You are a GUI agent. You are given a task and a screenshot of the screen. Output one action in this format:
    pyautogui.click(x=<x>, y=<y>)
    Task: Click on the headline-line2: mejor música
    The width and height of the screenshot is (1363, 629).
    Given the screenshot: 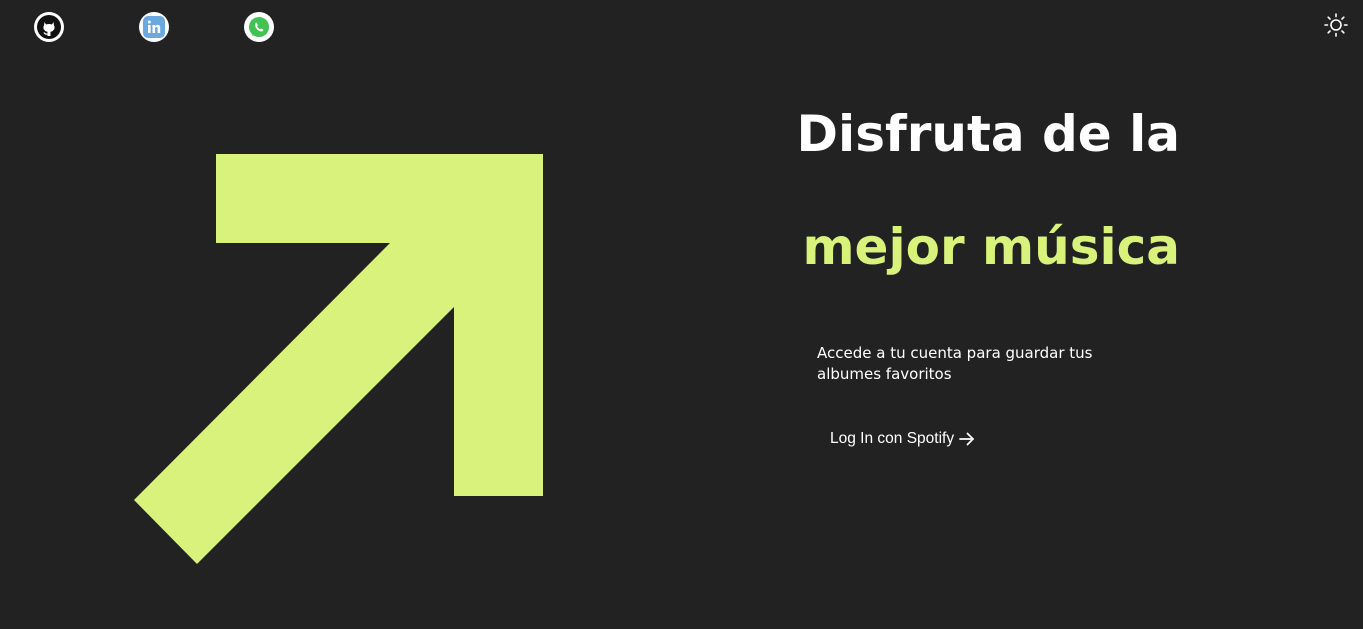 What is the action you would take?
    pyautogui.click(x=991, y=247)
    